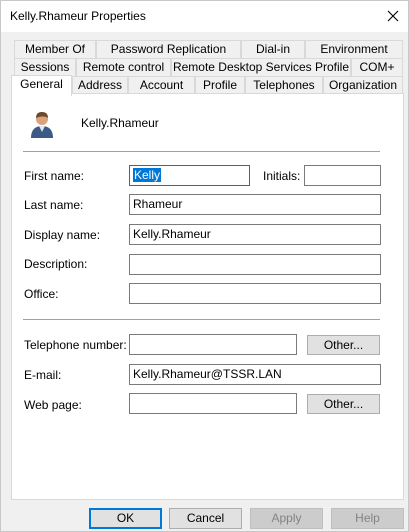 Image resolution: width=409 pixels, height=532 pixels. What do you see at coordinates (125, 518) in the screenshot?
I see `ok-button: OK` at bounding box center [125, 518].